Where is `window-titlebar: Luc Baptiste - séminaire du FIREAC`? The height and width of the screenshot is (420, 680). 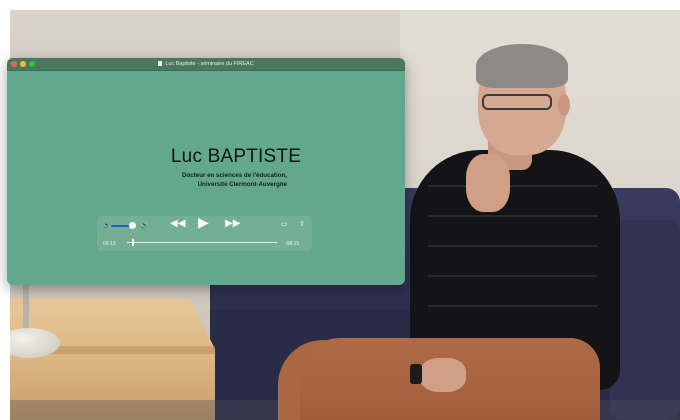 window-titlebar: Luc Baptiste - séminaire du FIREAC is located at coordinates (206, 64).